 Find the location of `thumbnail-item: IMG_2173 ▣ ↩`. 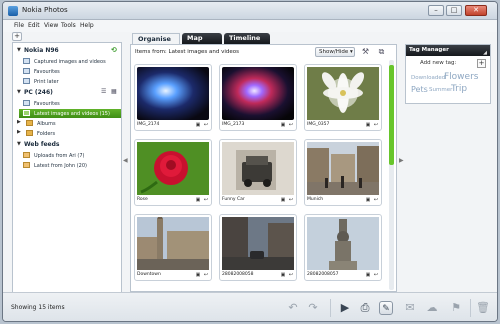

thumbnail-item: IMG_2173 ▣ ↩ is located at coordinates (258, 97).